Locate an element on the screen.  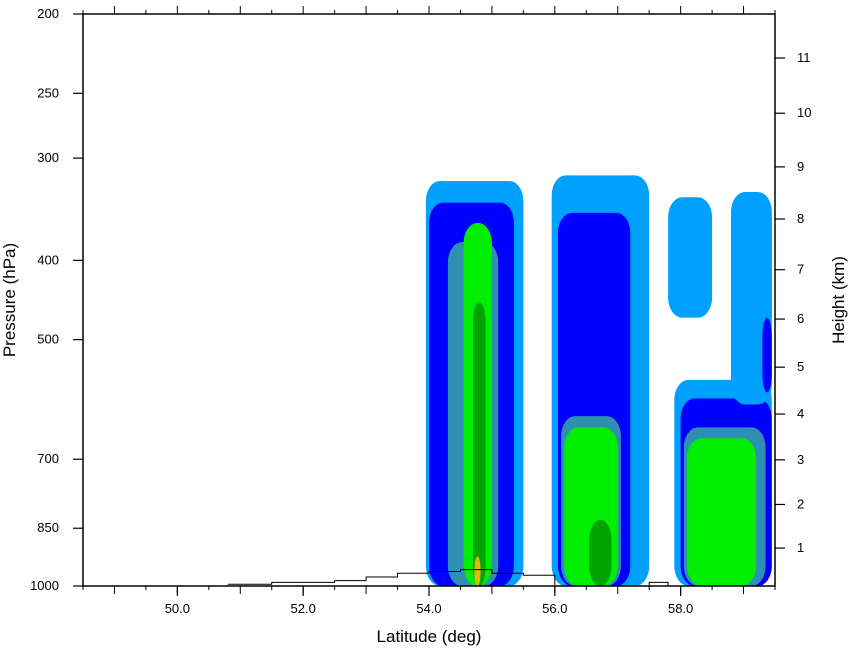
y-tick-label: 250 is located at coordinates (48, 92).